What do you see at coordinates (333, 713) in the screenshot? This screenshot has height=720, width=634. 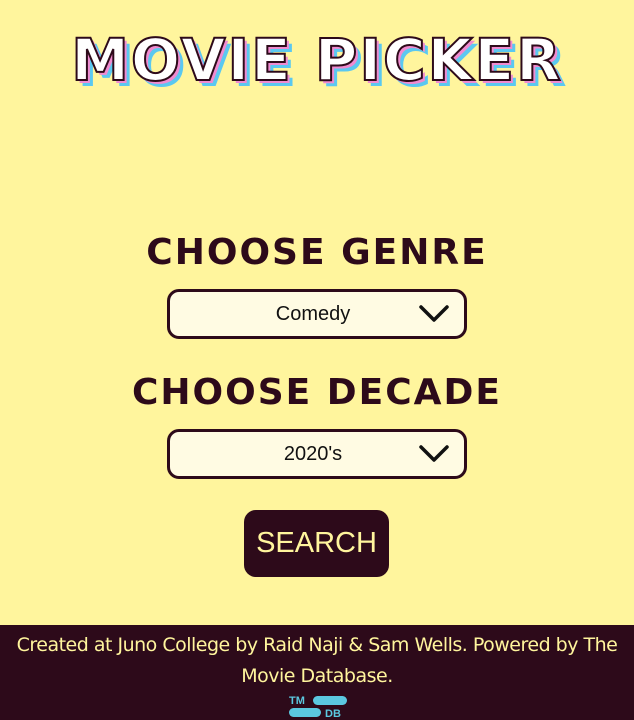 I see `tmdb-logo-bottom: DB` at bounding box center [333, 713].